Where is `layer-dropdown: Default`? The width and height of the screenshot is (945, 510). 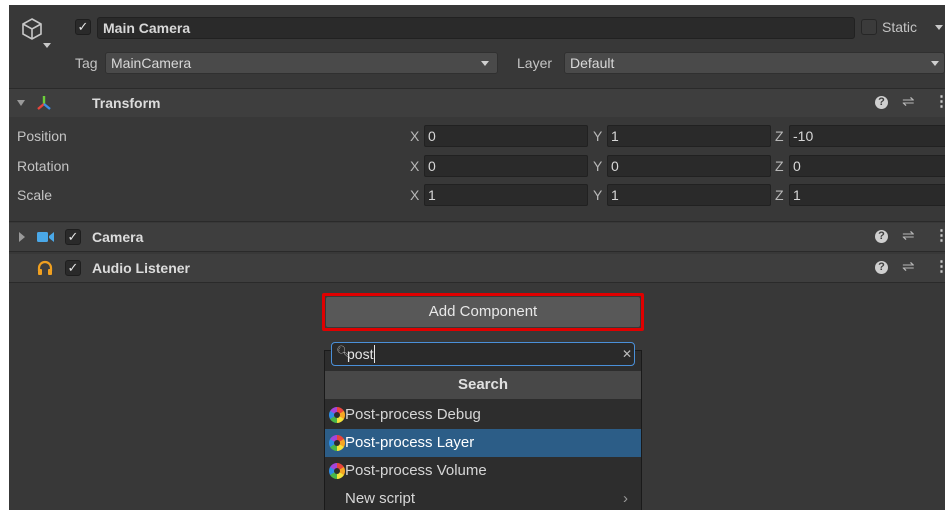
layer-dropdown: Default is located at coordinates (754, 63).